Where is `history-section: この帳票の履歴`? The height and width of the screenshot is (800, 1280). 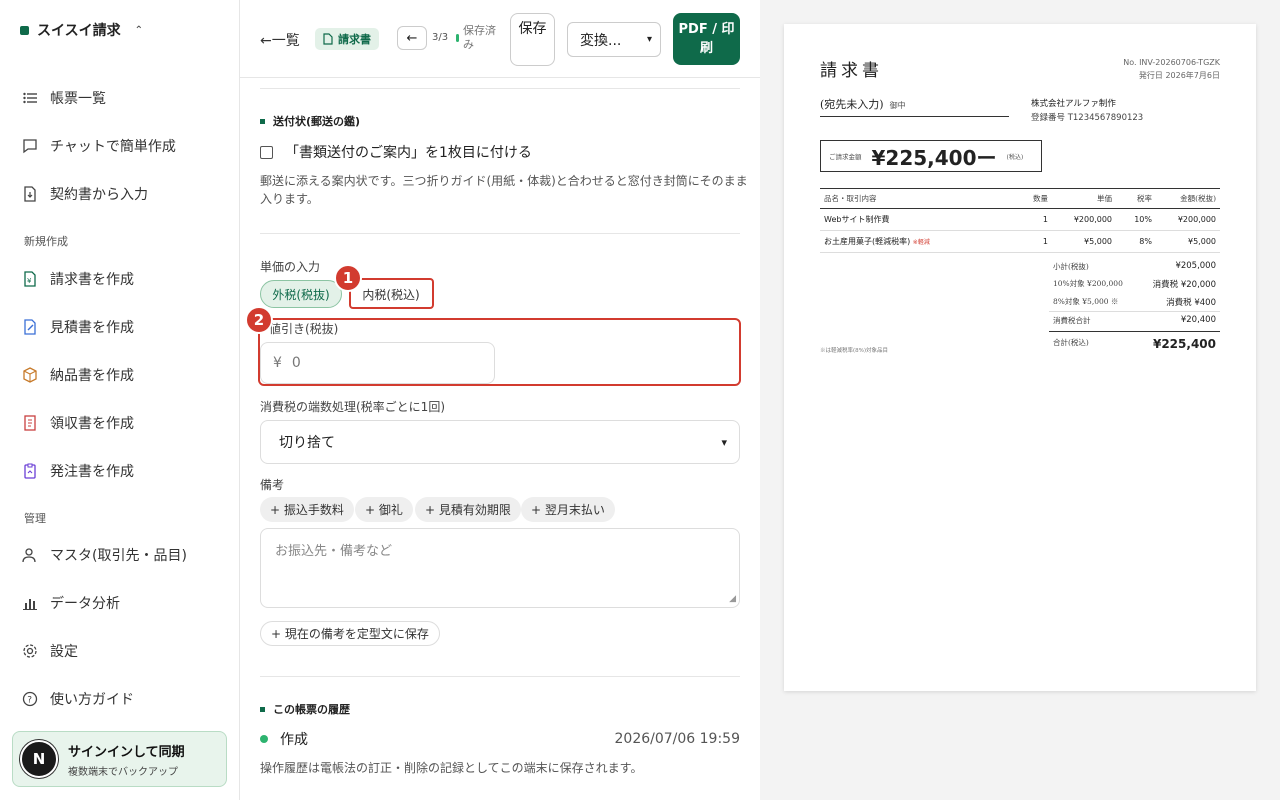
history-section: この帳票の履歴 is located at coordinates (305, 709).